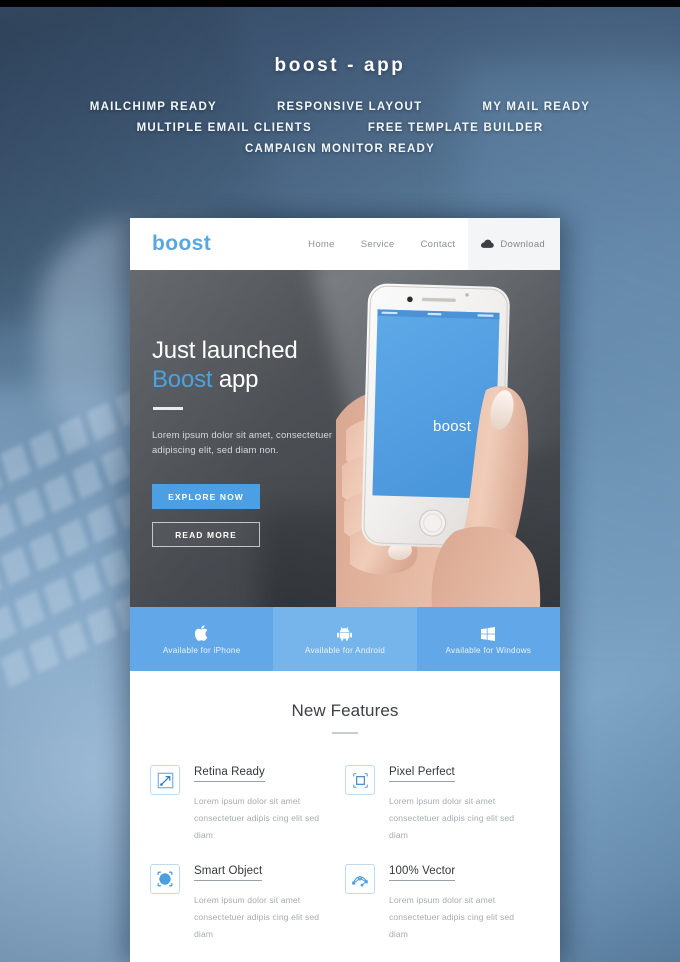 The image size is (680, 962). What do you see at coordinates (360, 780) in the screenshot?
I see `crop-frame-icon` at bounding box center [360, 780].